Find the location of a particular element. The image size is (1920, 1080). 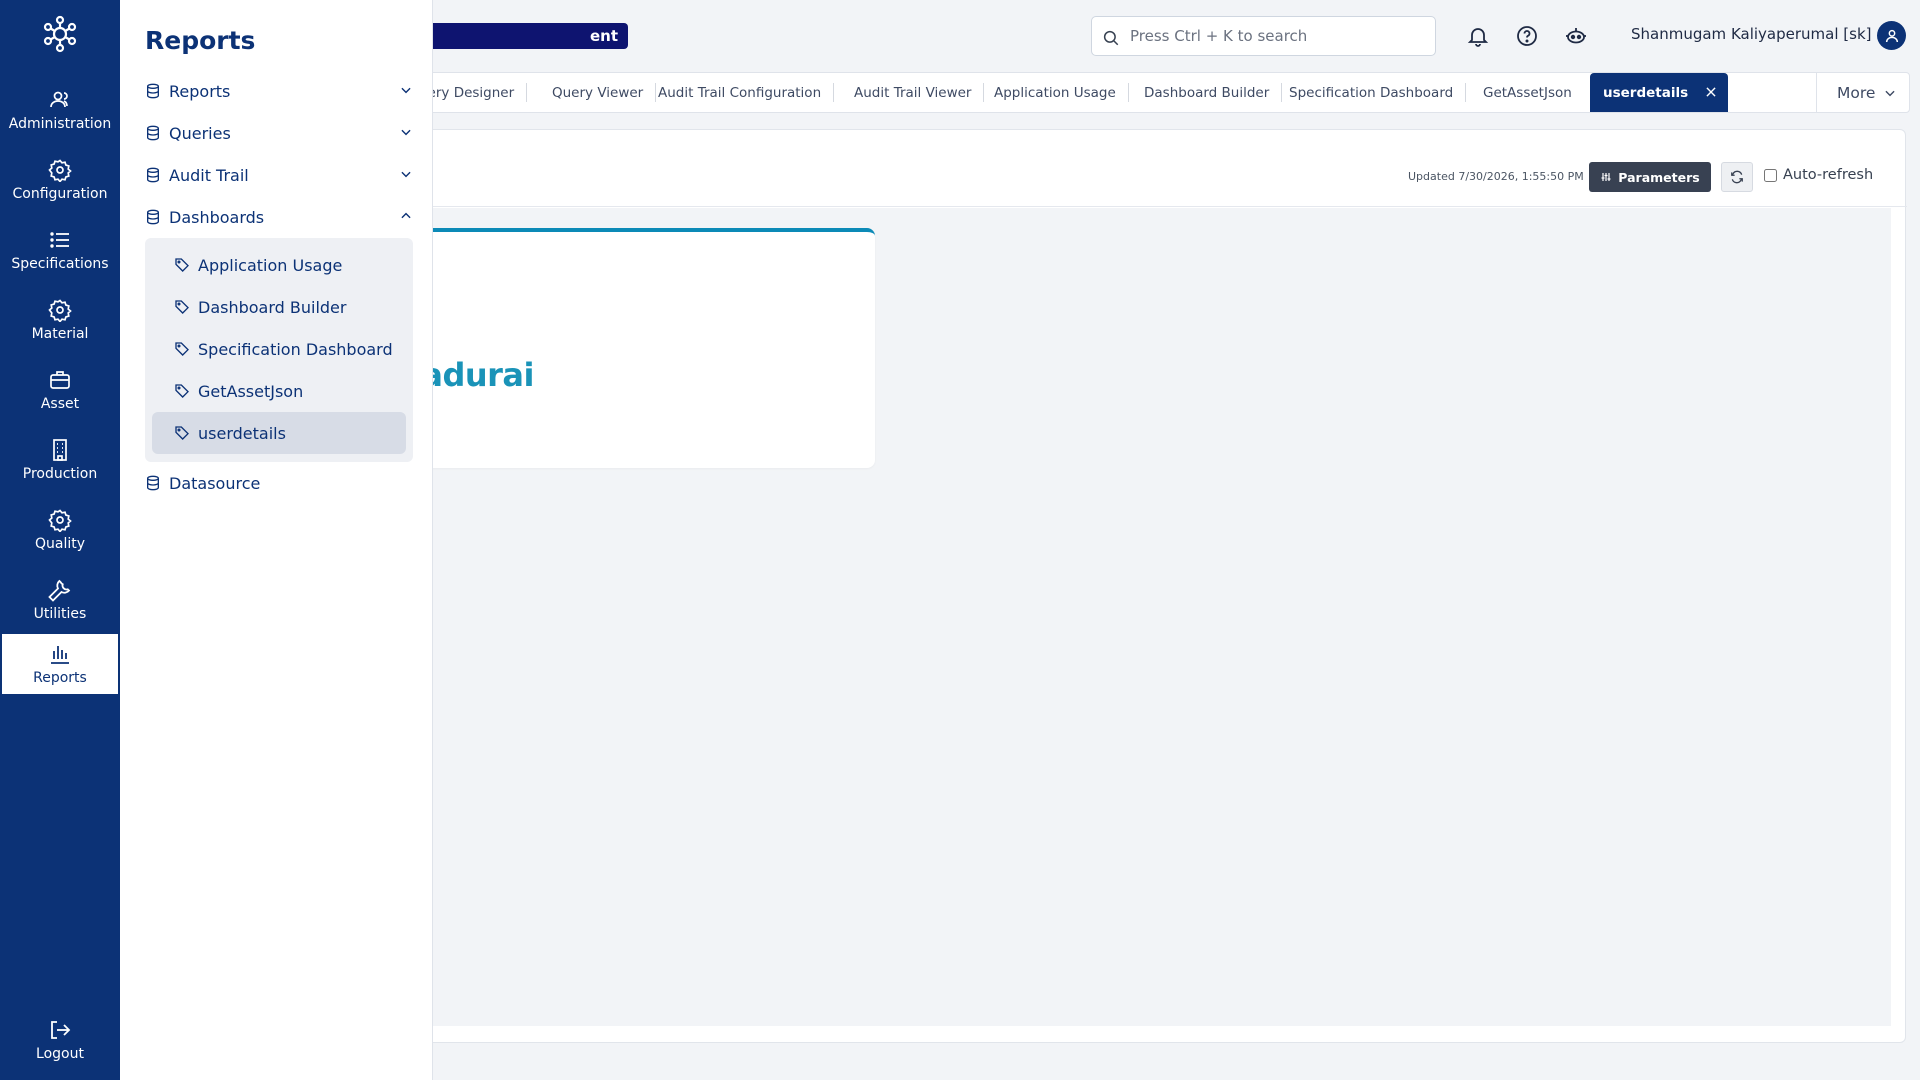

wrench-icon is located at coordinates (60, 590).